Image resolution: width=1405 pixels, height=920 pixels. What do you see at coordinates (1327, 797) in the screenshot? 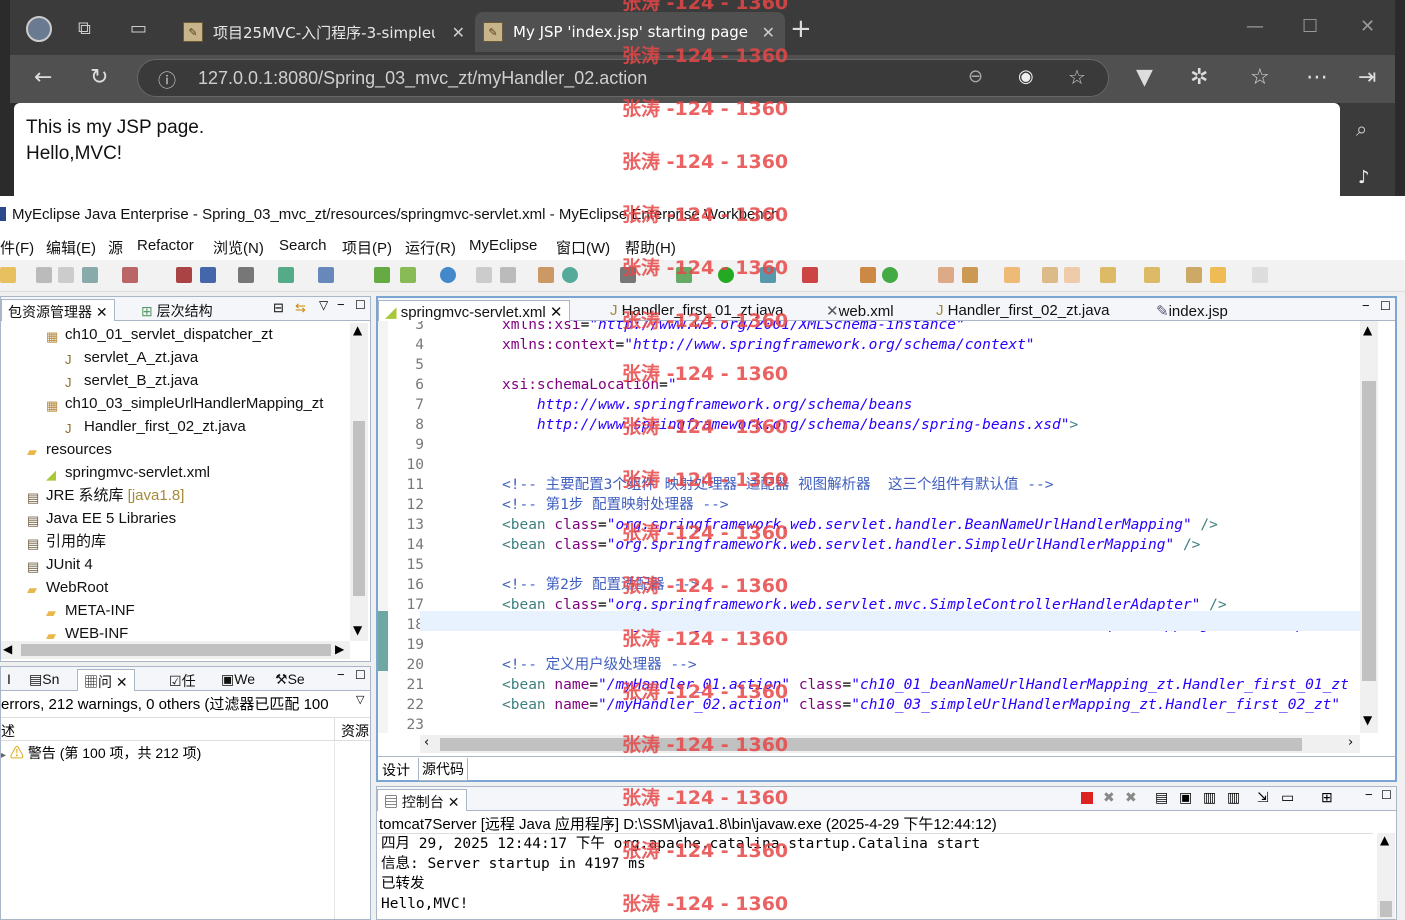
I see `open-console-icon: ⊞` at bounding box center [1327, 797].